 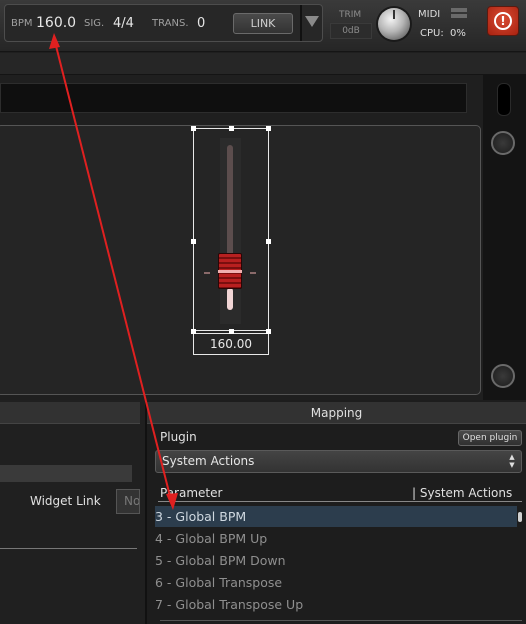 I want to click on knob-indicator, so click(x=394, y=14).